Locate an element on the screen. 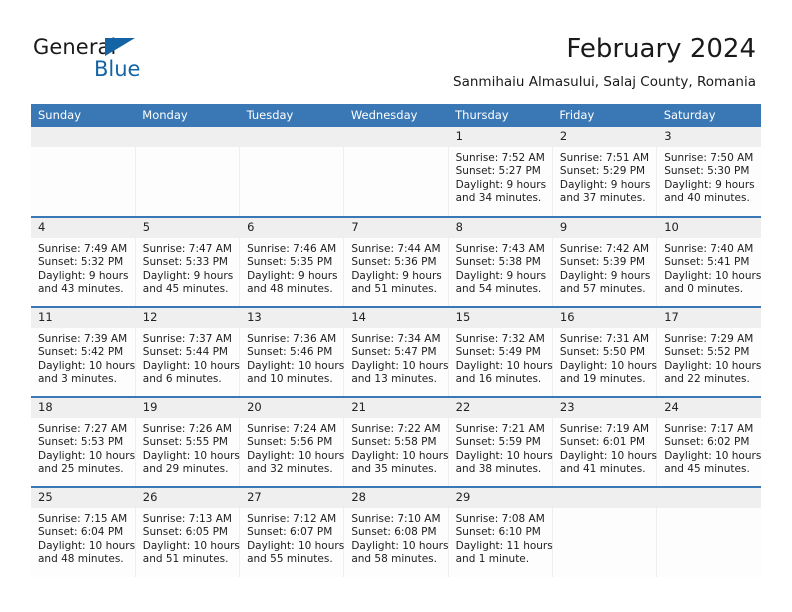 The image size is (792, 612). day-sunset-text: Sunset: 5:27 PM is located at coordinates (498, 171).